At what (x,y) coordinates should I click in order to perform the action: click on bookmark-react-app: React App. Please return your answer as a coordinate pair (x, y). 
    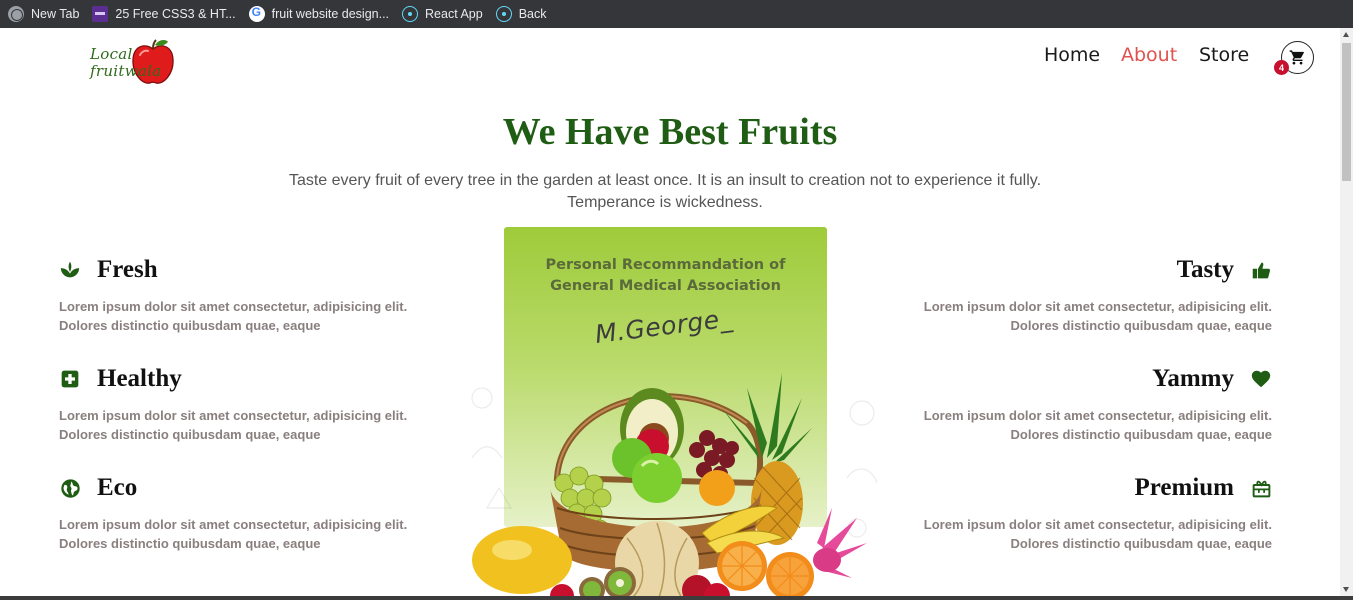
    Looking at the image, I should click on (444, 14).